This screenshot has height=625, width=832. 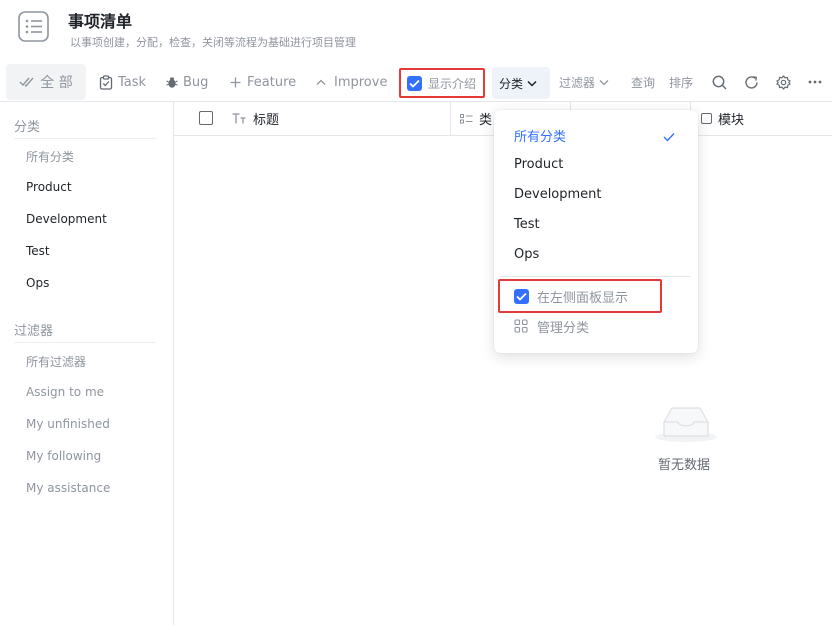 What do you see at coordinates (527, 224) in the screenshot?
I see `dropdown-item-test: Test` at bounding box center [527, 224].